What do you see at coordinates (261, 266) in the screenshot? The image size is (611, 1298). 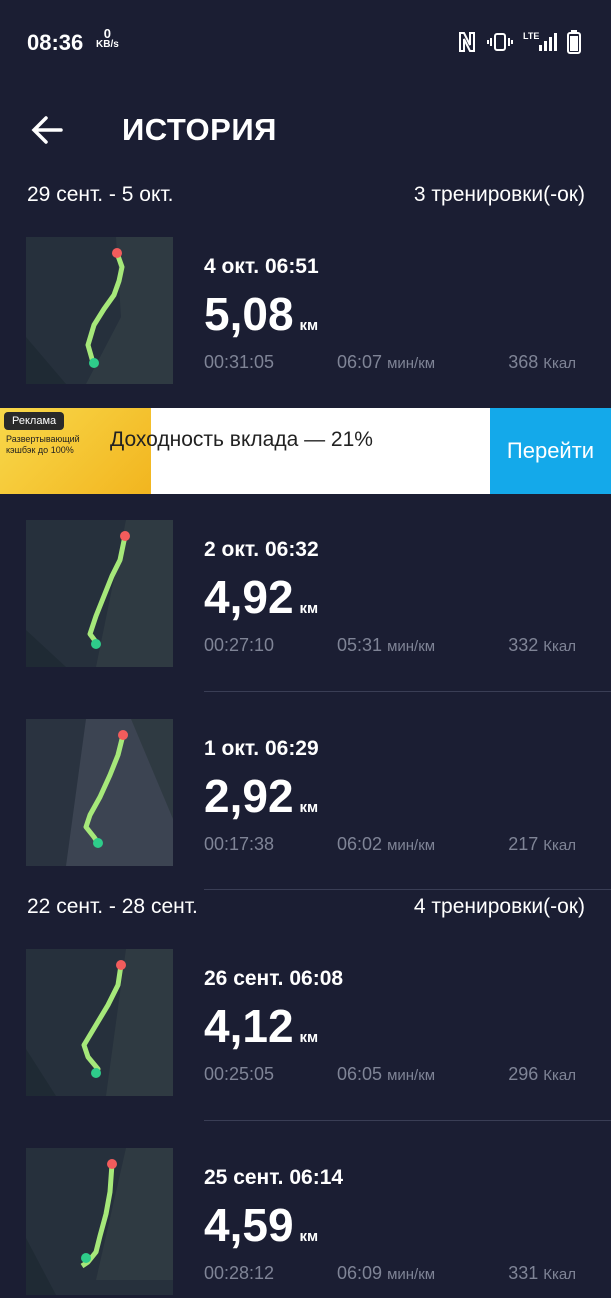 I see `workout-date: 4 окт. 06:51` at bounding box center [261, 266].